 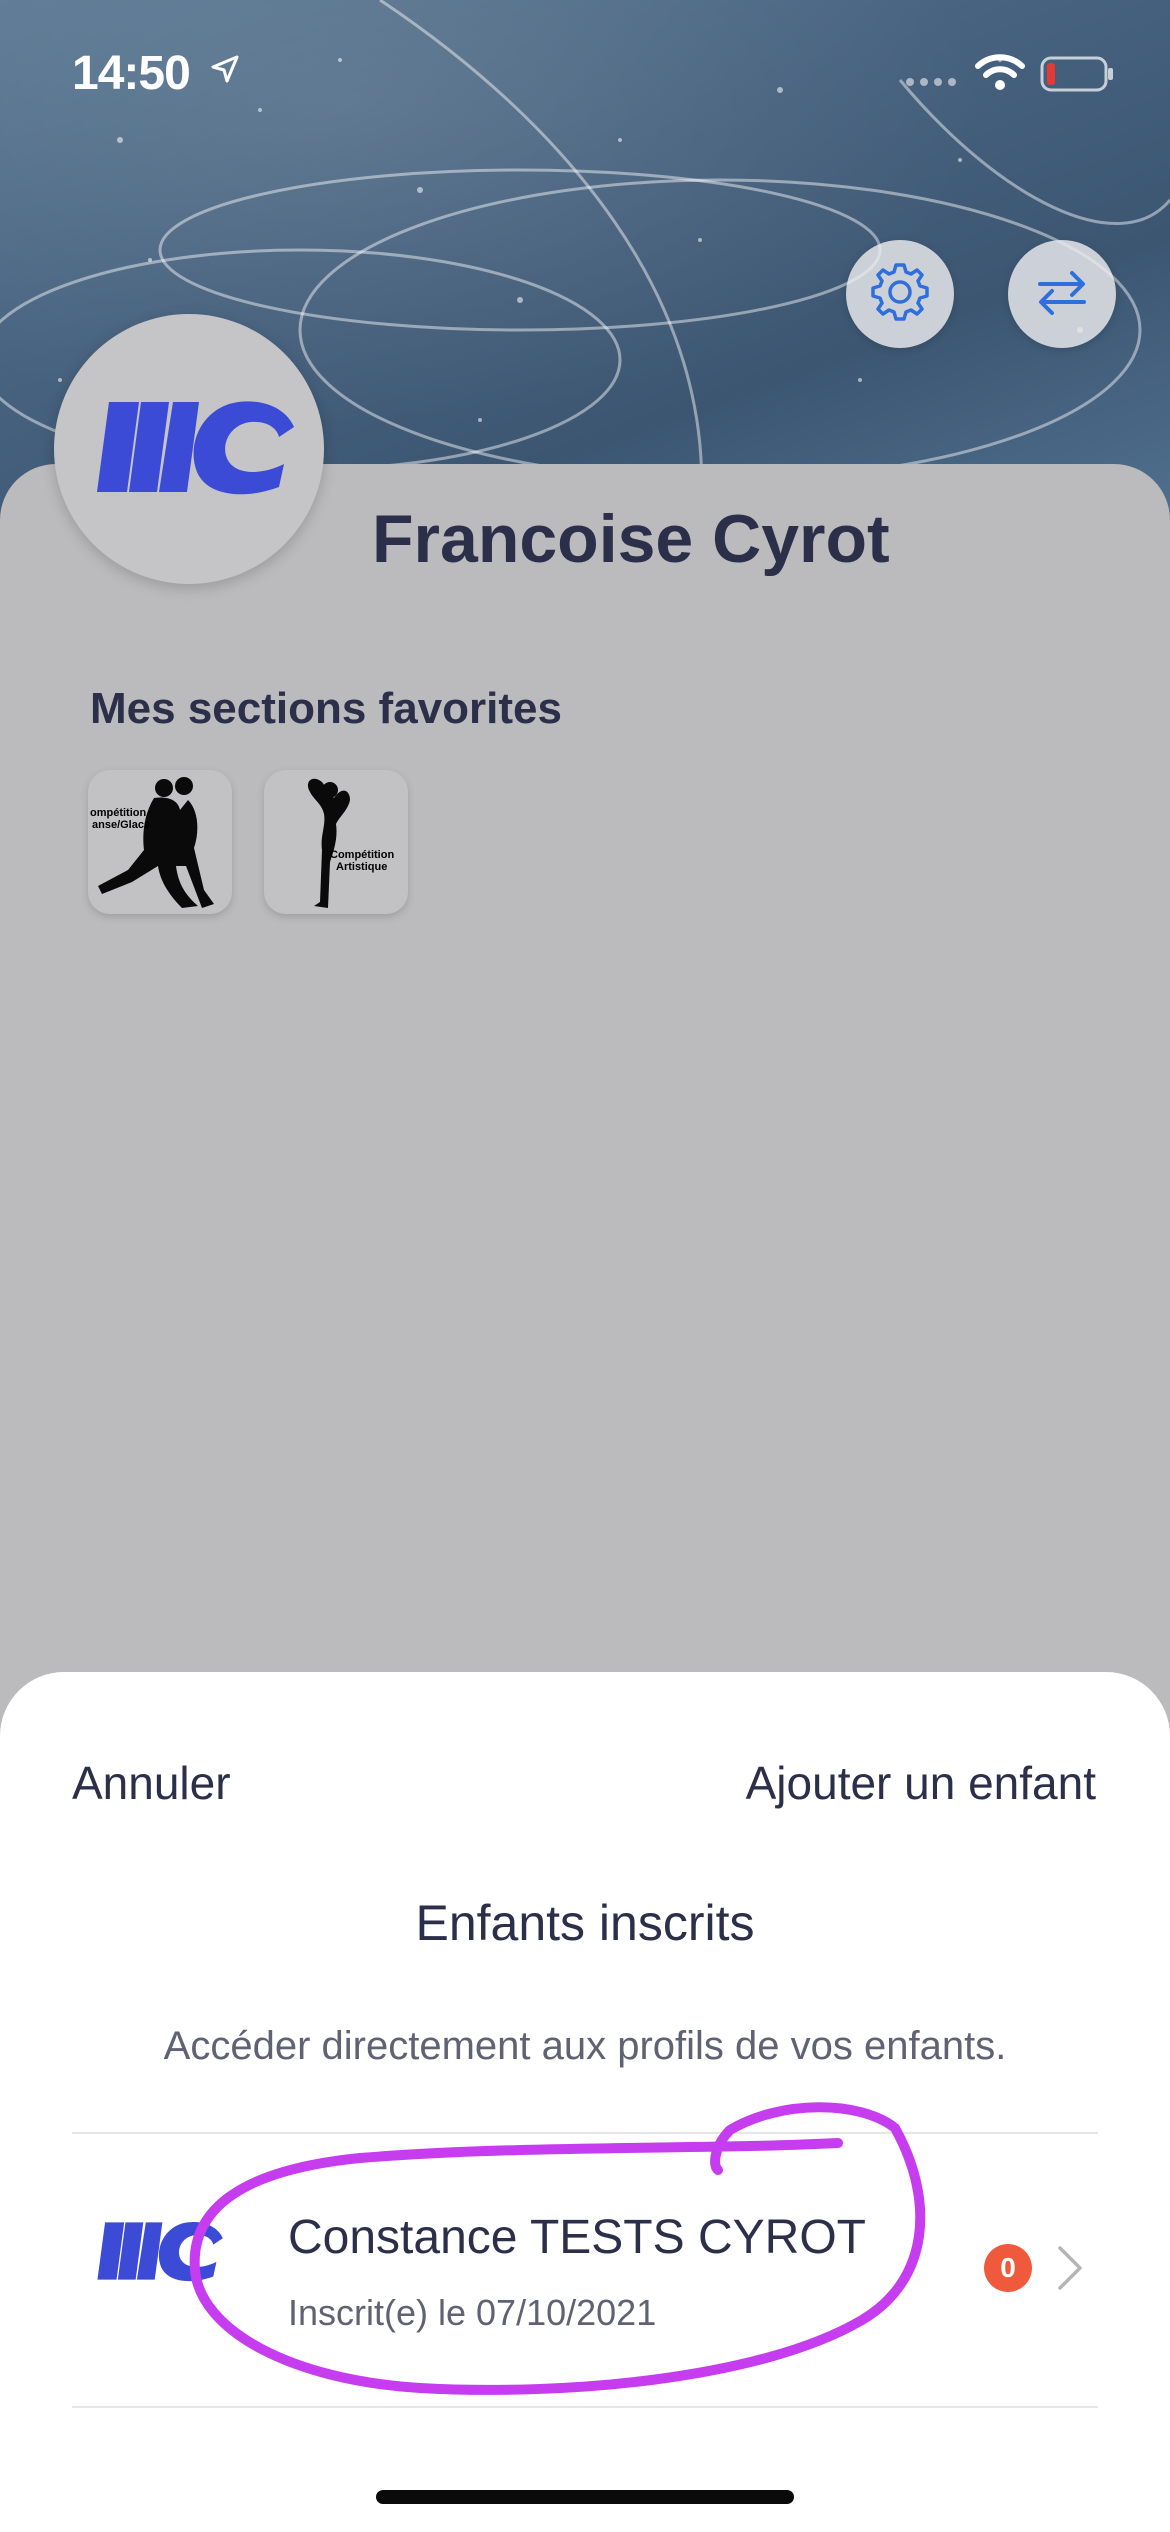 What do you see at coordinates (585, 2407) in the screenshot?
I see `divider` at bounding box center [585, 2407].